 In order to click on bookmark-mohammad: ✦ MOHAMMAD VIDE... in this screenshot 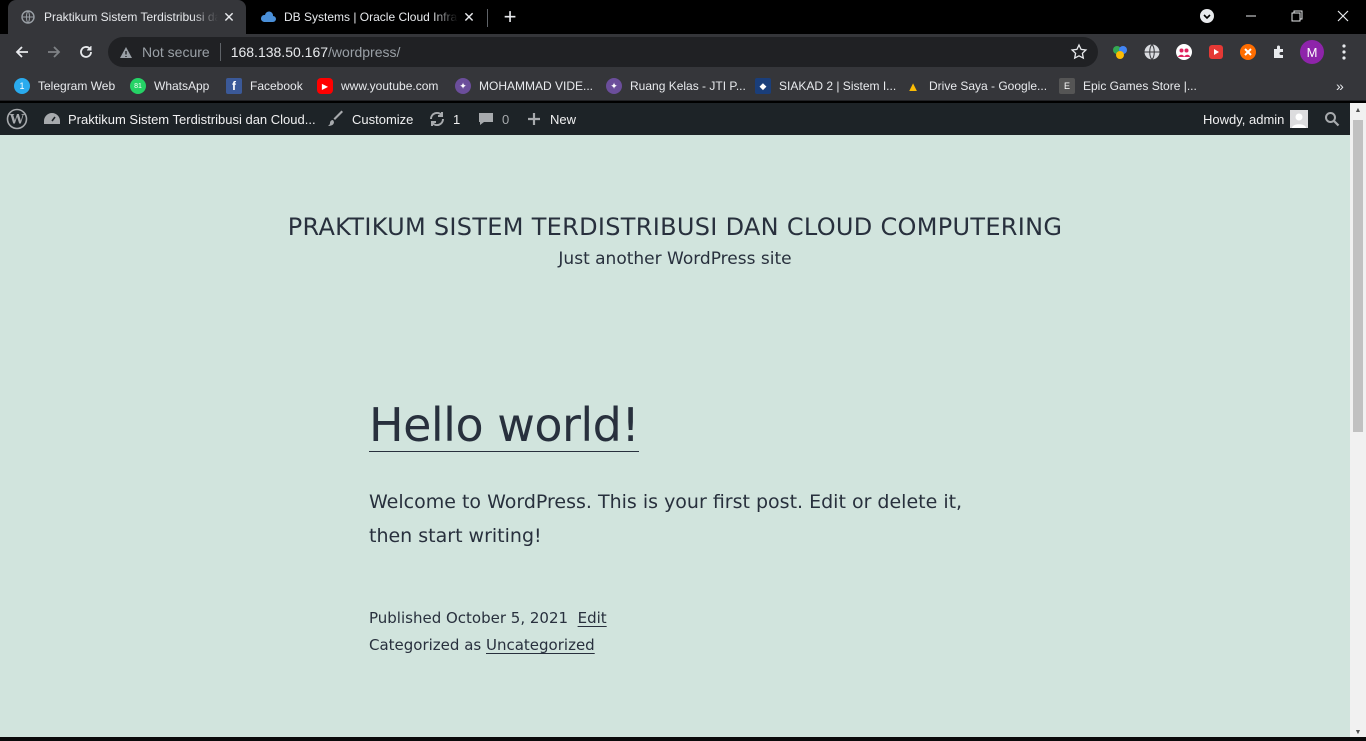, I will do `click(524, 86)`.